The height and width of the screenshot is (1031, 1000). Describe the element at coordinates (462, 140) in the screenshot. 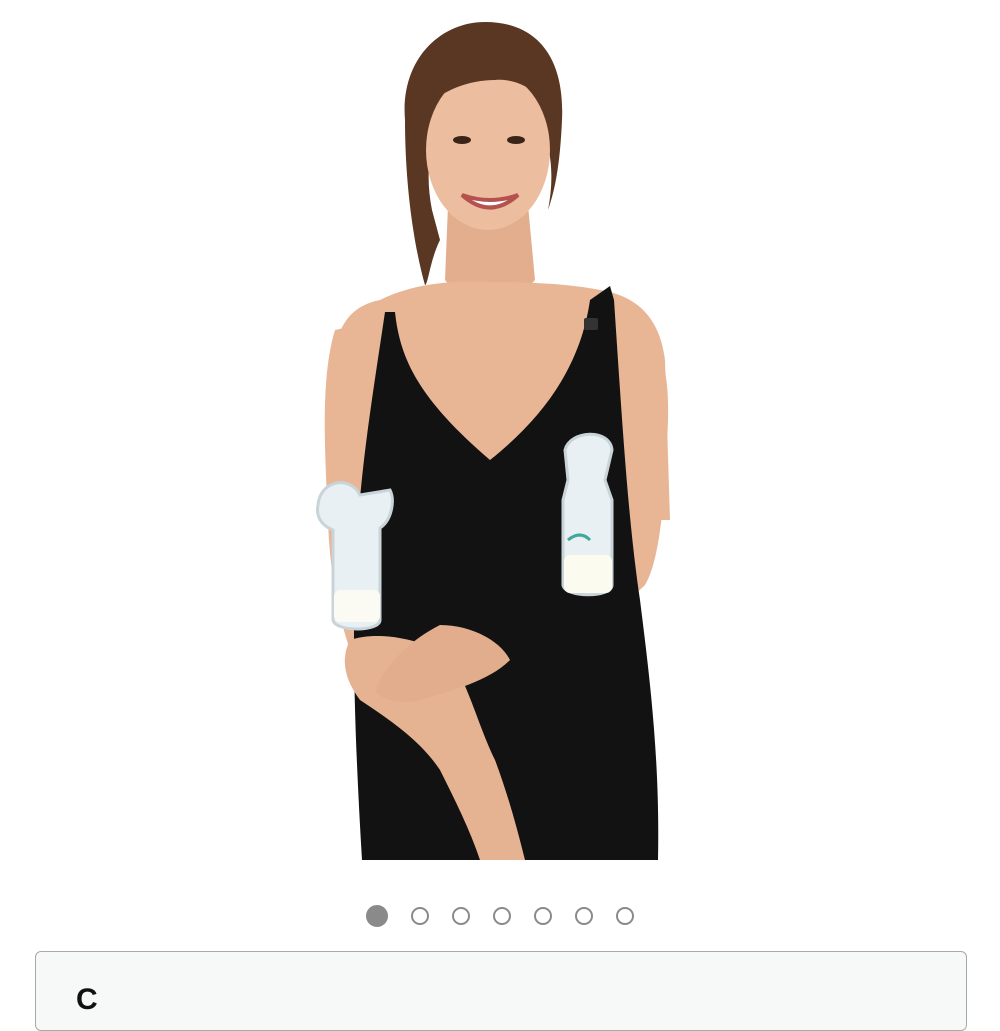

I see `eye-left` at that location.